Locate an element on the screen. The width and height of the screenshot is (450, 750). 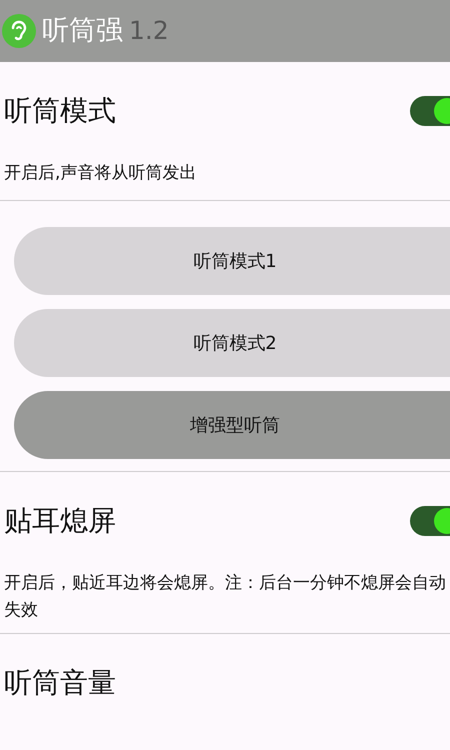
mode-button: 增强型听筒 is located at coordinates (232, 425).